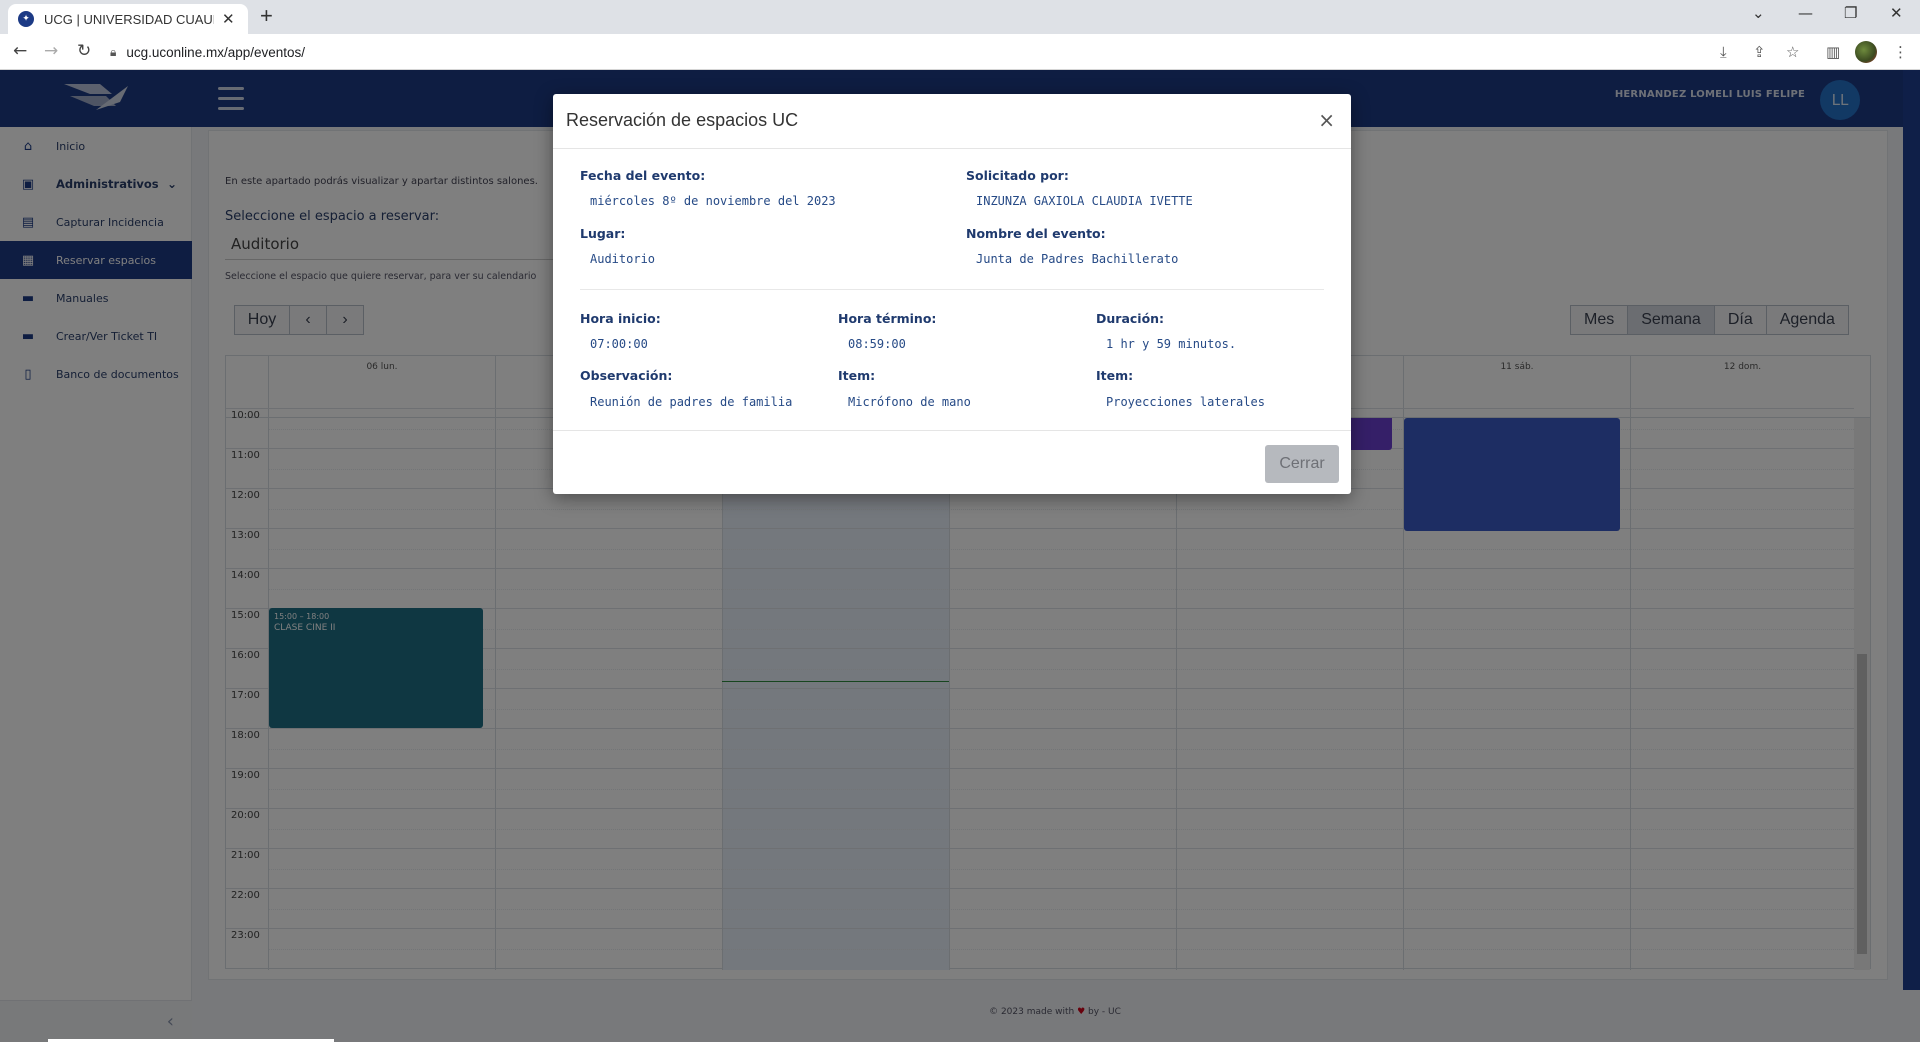 Image resolution: width=1920 pixels, height=1042 pixels. Describe the element at coordinates (1866, 52) in the screenshot. I see `browser-profile-avatar` at that location.